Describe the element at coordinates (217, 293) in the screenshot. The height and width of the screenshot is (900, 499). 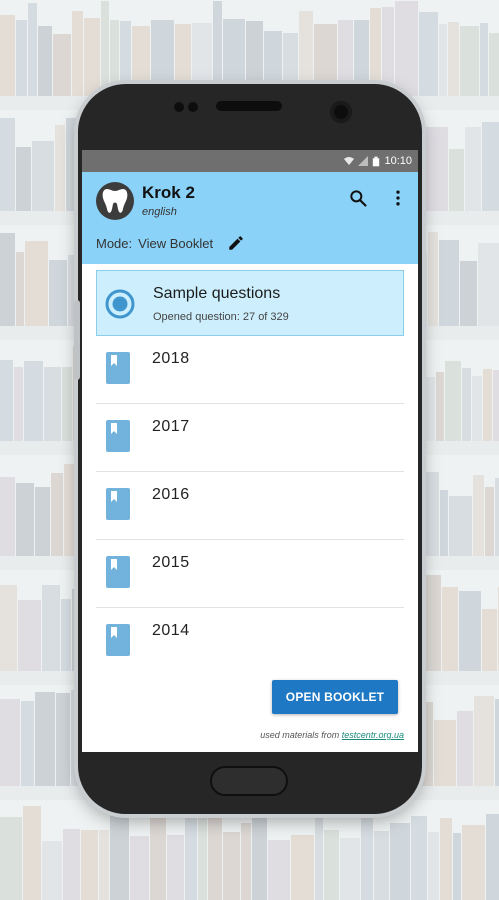
I see `sample-questions-title: Sample questions` at that location.